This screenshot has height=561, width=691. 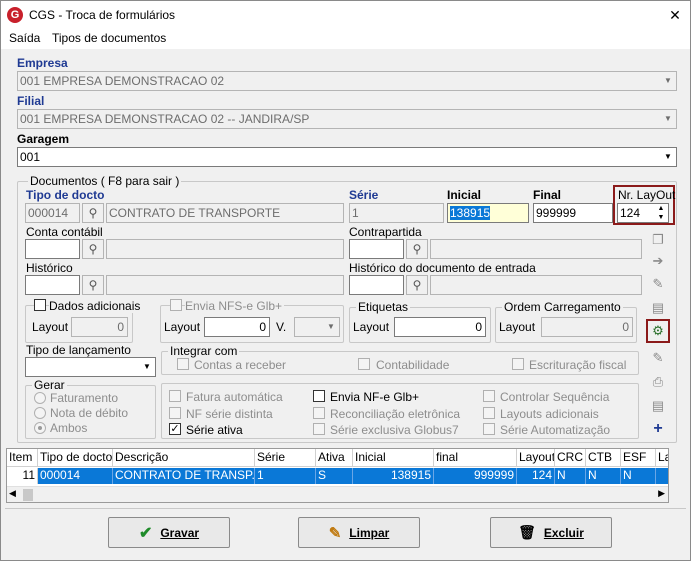 What do you see at coordinates (40, 398) in the screenshot?
I see `faturamento-radio` at bounding box center [40, 398].